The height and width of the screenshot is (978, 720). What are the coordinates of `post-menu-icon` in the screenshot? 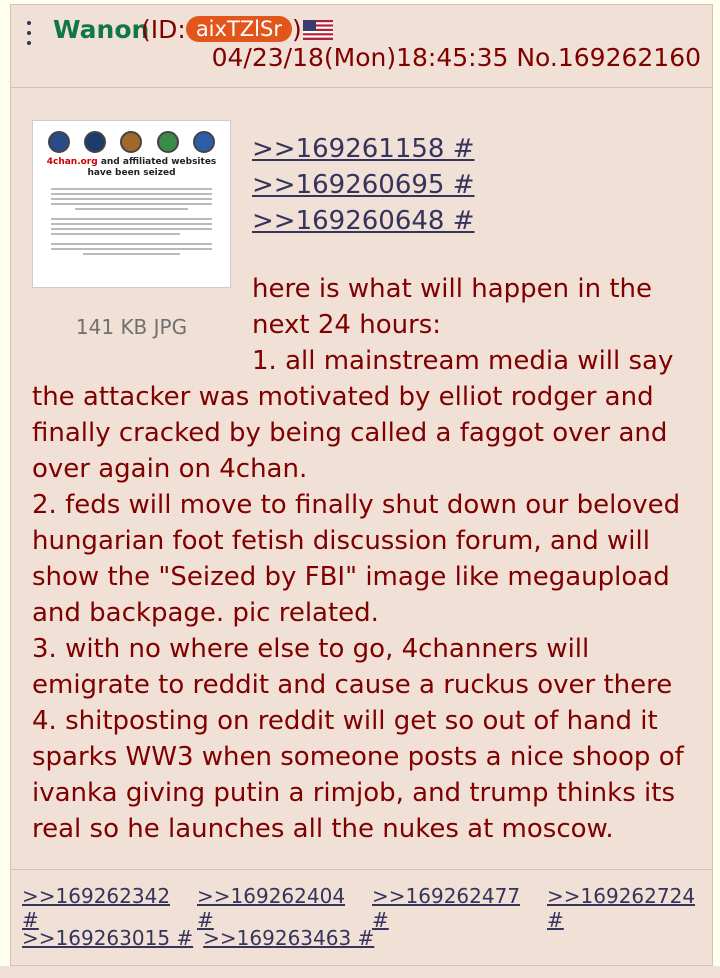 It's located at (29, 33).